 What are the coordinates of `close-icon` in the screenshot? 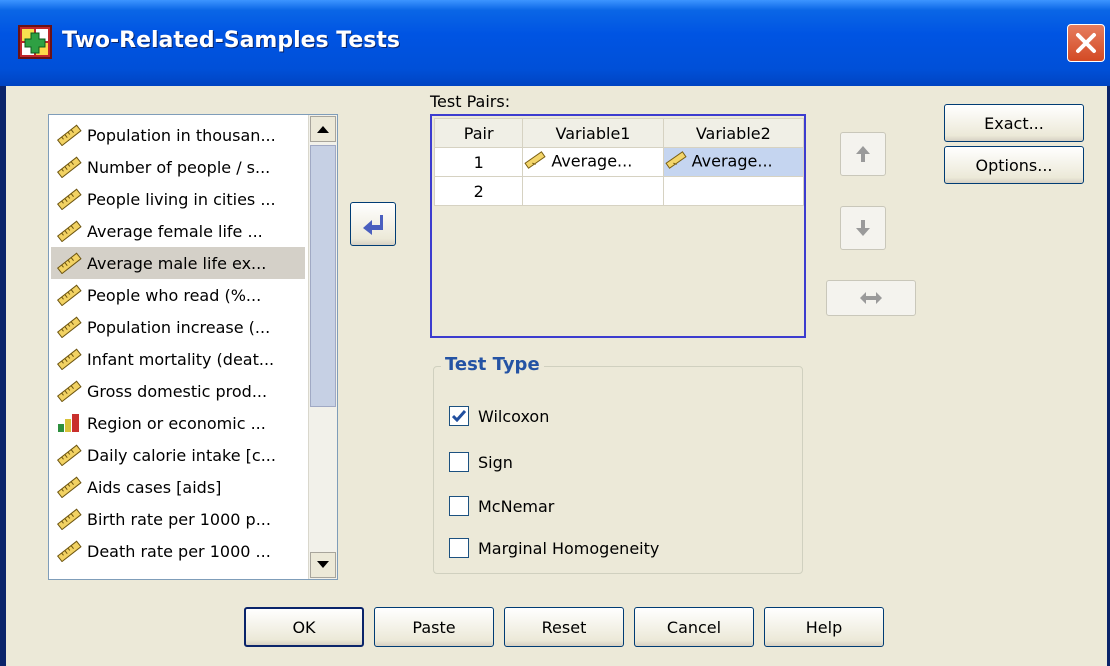 It's located at (1086, 43).